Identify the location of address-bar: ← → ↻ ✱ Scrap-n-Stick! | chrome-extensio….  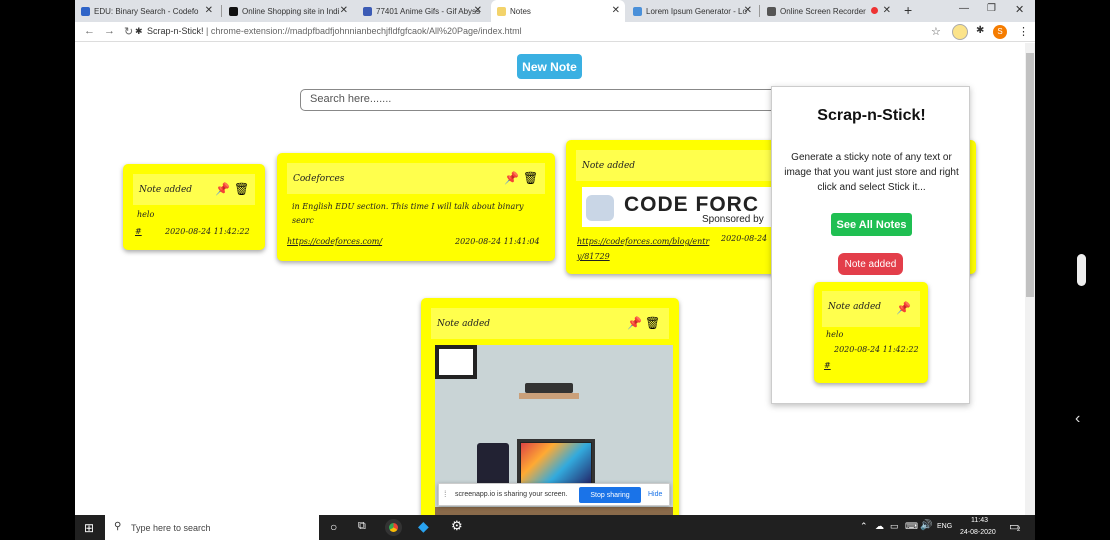
(555, 32).